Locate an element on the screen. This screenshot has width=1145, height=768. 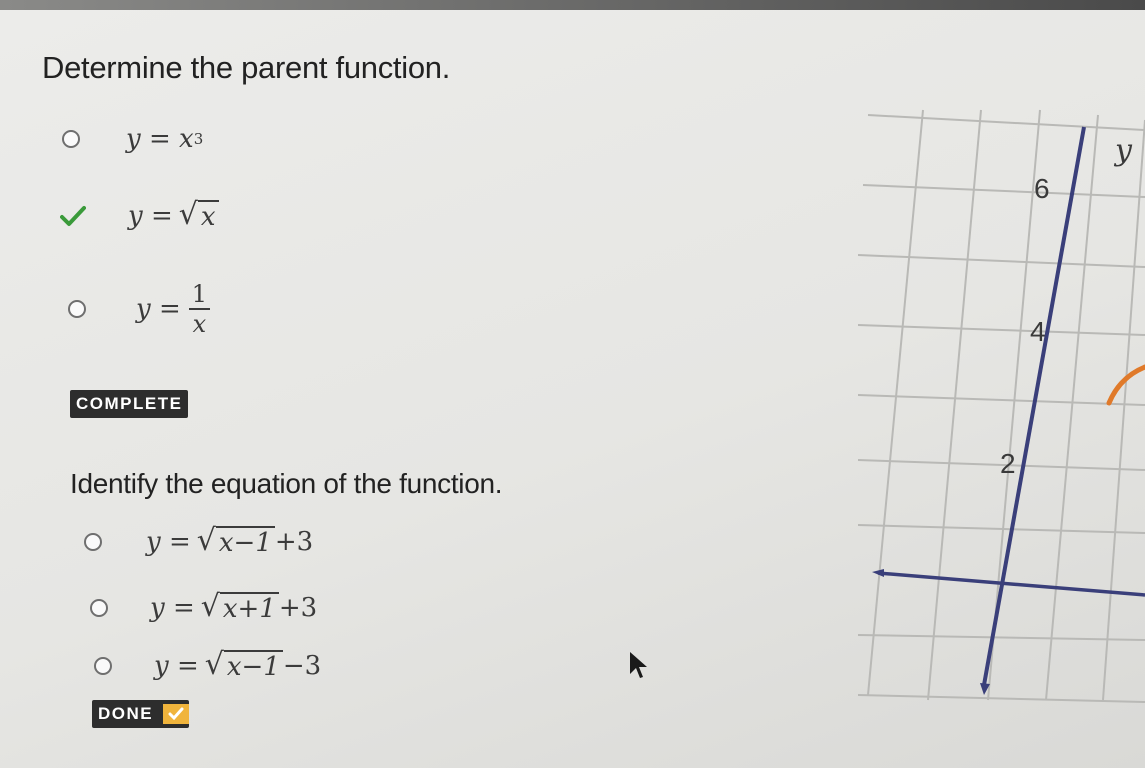
option-2-1: y = √ x−1 +3 is located at coordinates (198, 542).